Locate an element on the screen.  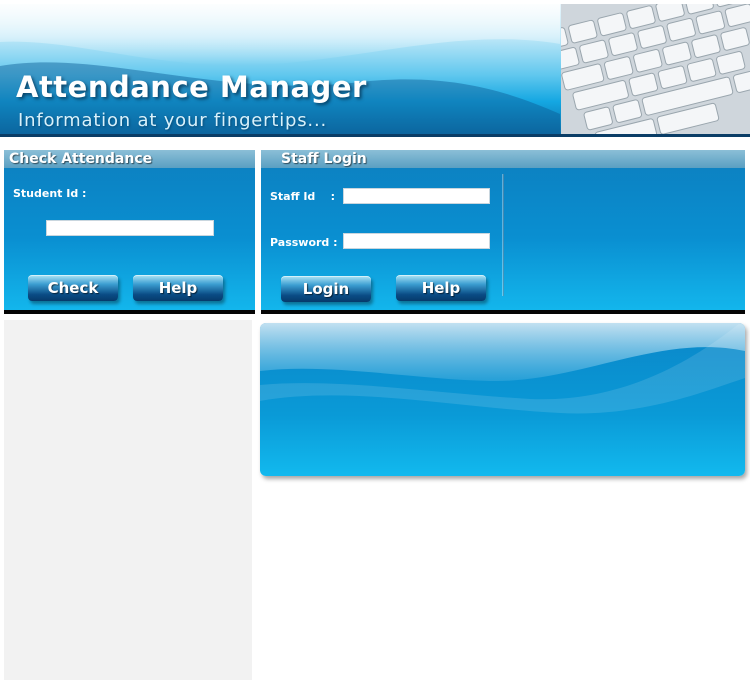
check-button: Check is located at coordinates (73, 288).